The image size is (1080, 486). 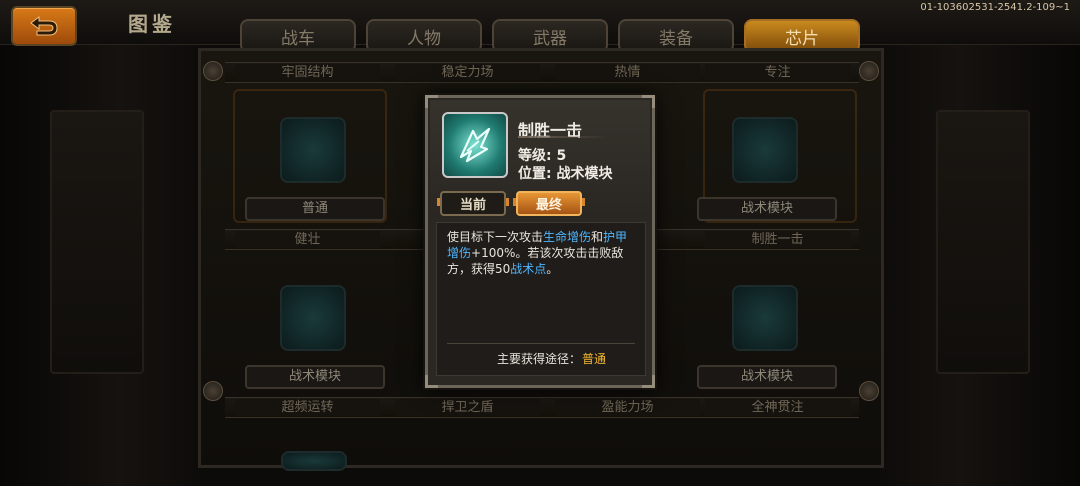 What do you see at coordinates (563, 137) in the screenshot?
I see `title-underline` at bounding box center [563, 137].